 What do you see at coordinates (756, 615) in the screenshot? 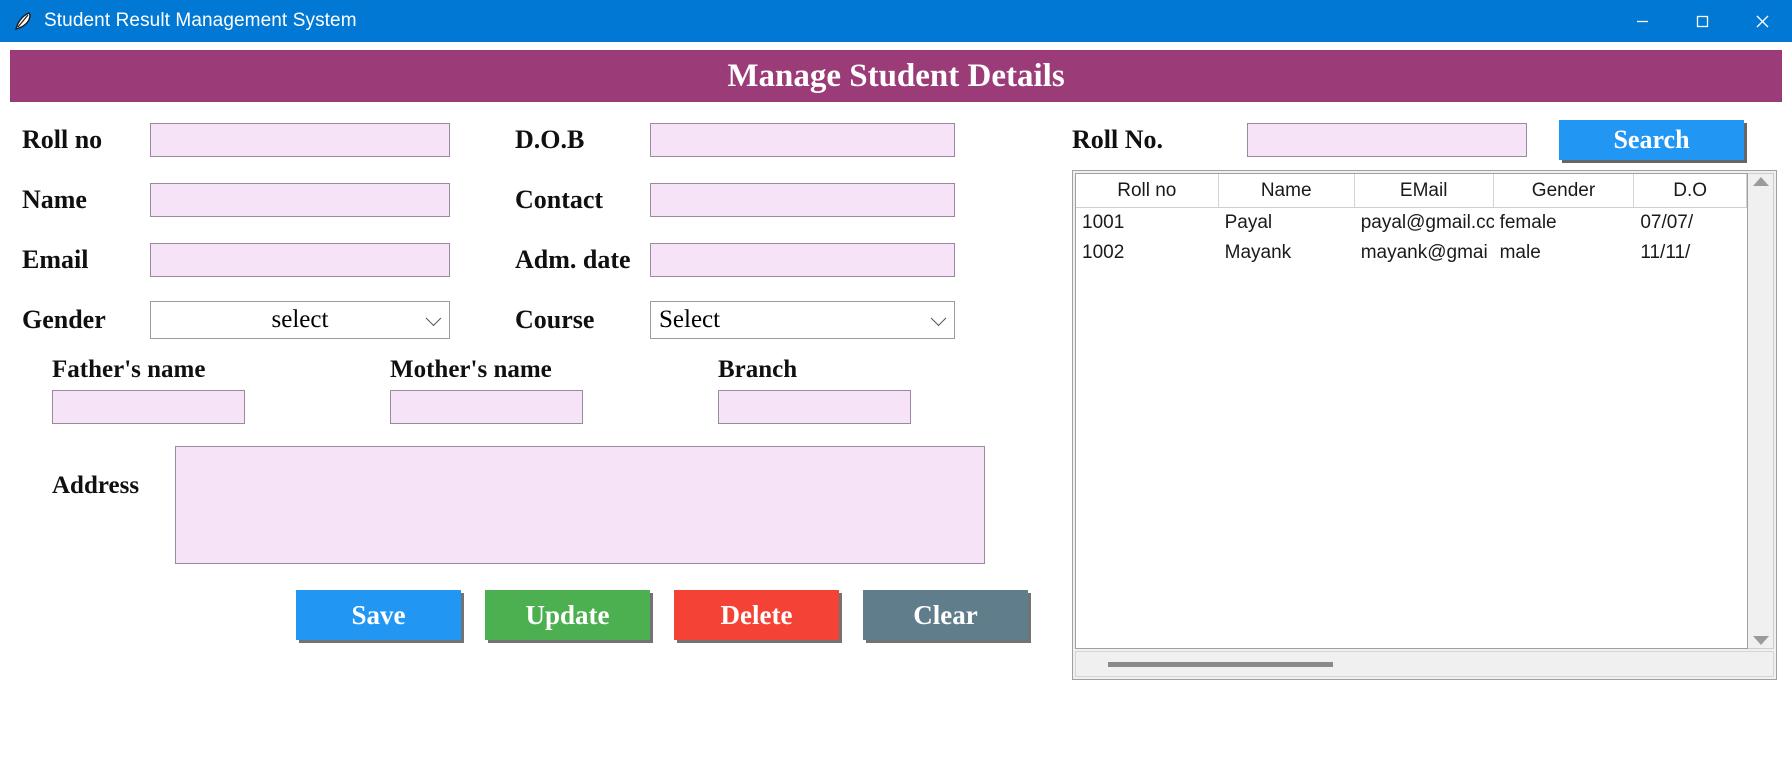
I see `delete-button: Delete` at bounding box center [756, 615].